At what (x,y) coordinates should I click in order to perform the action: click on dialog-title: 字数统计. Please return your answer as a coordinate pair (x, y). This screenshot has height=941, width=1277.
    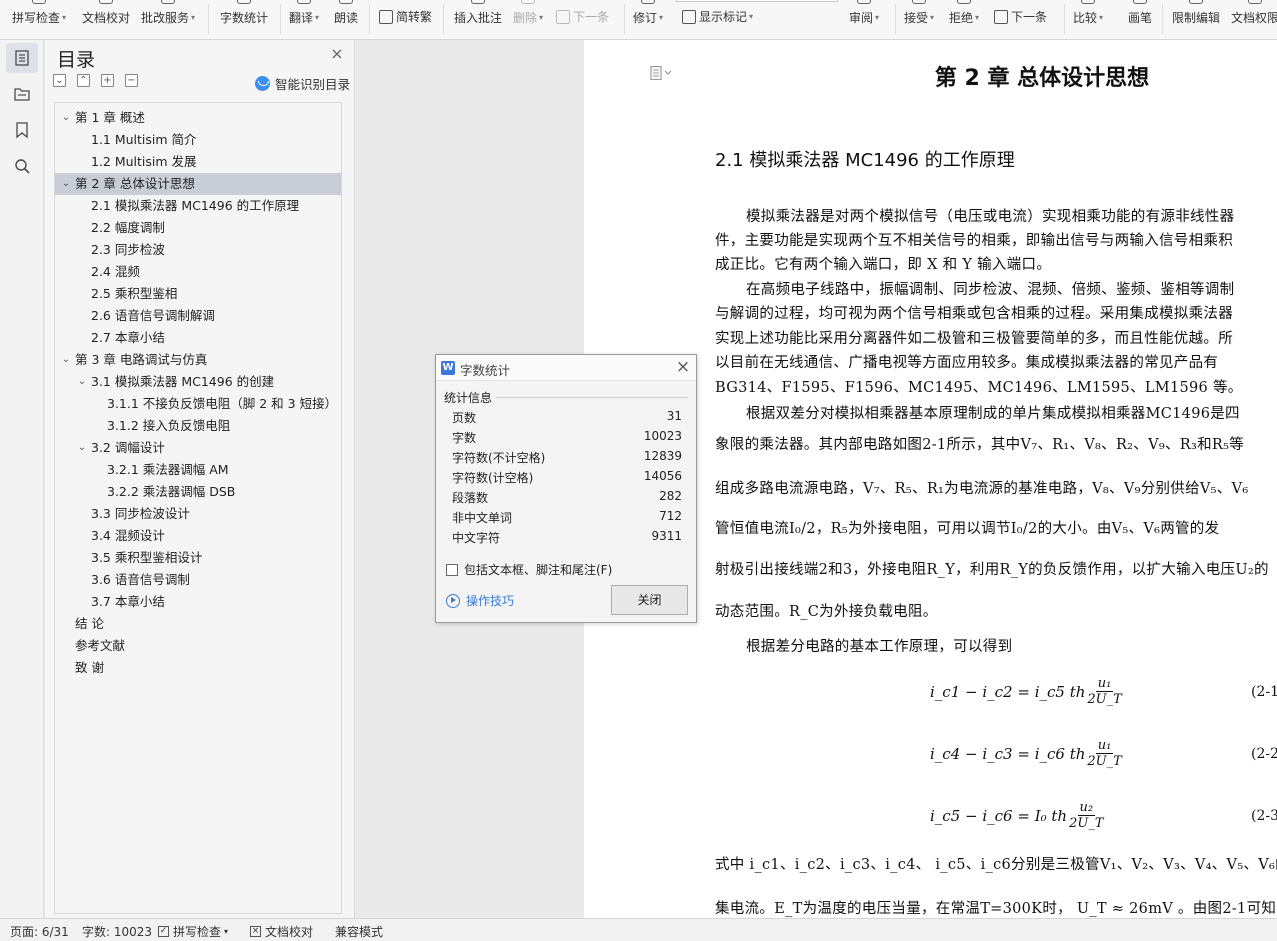
    Looking at the image, I should click on (485, 370).